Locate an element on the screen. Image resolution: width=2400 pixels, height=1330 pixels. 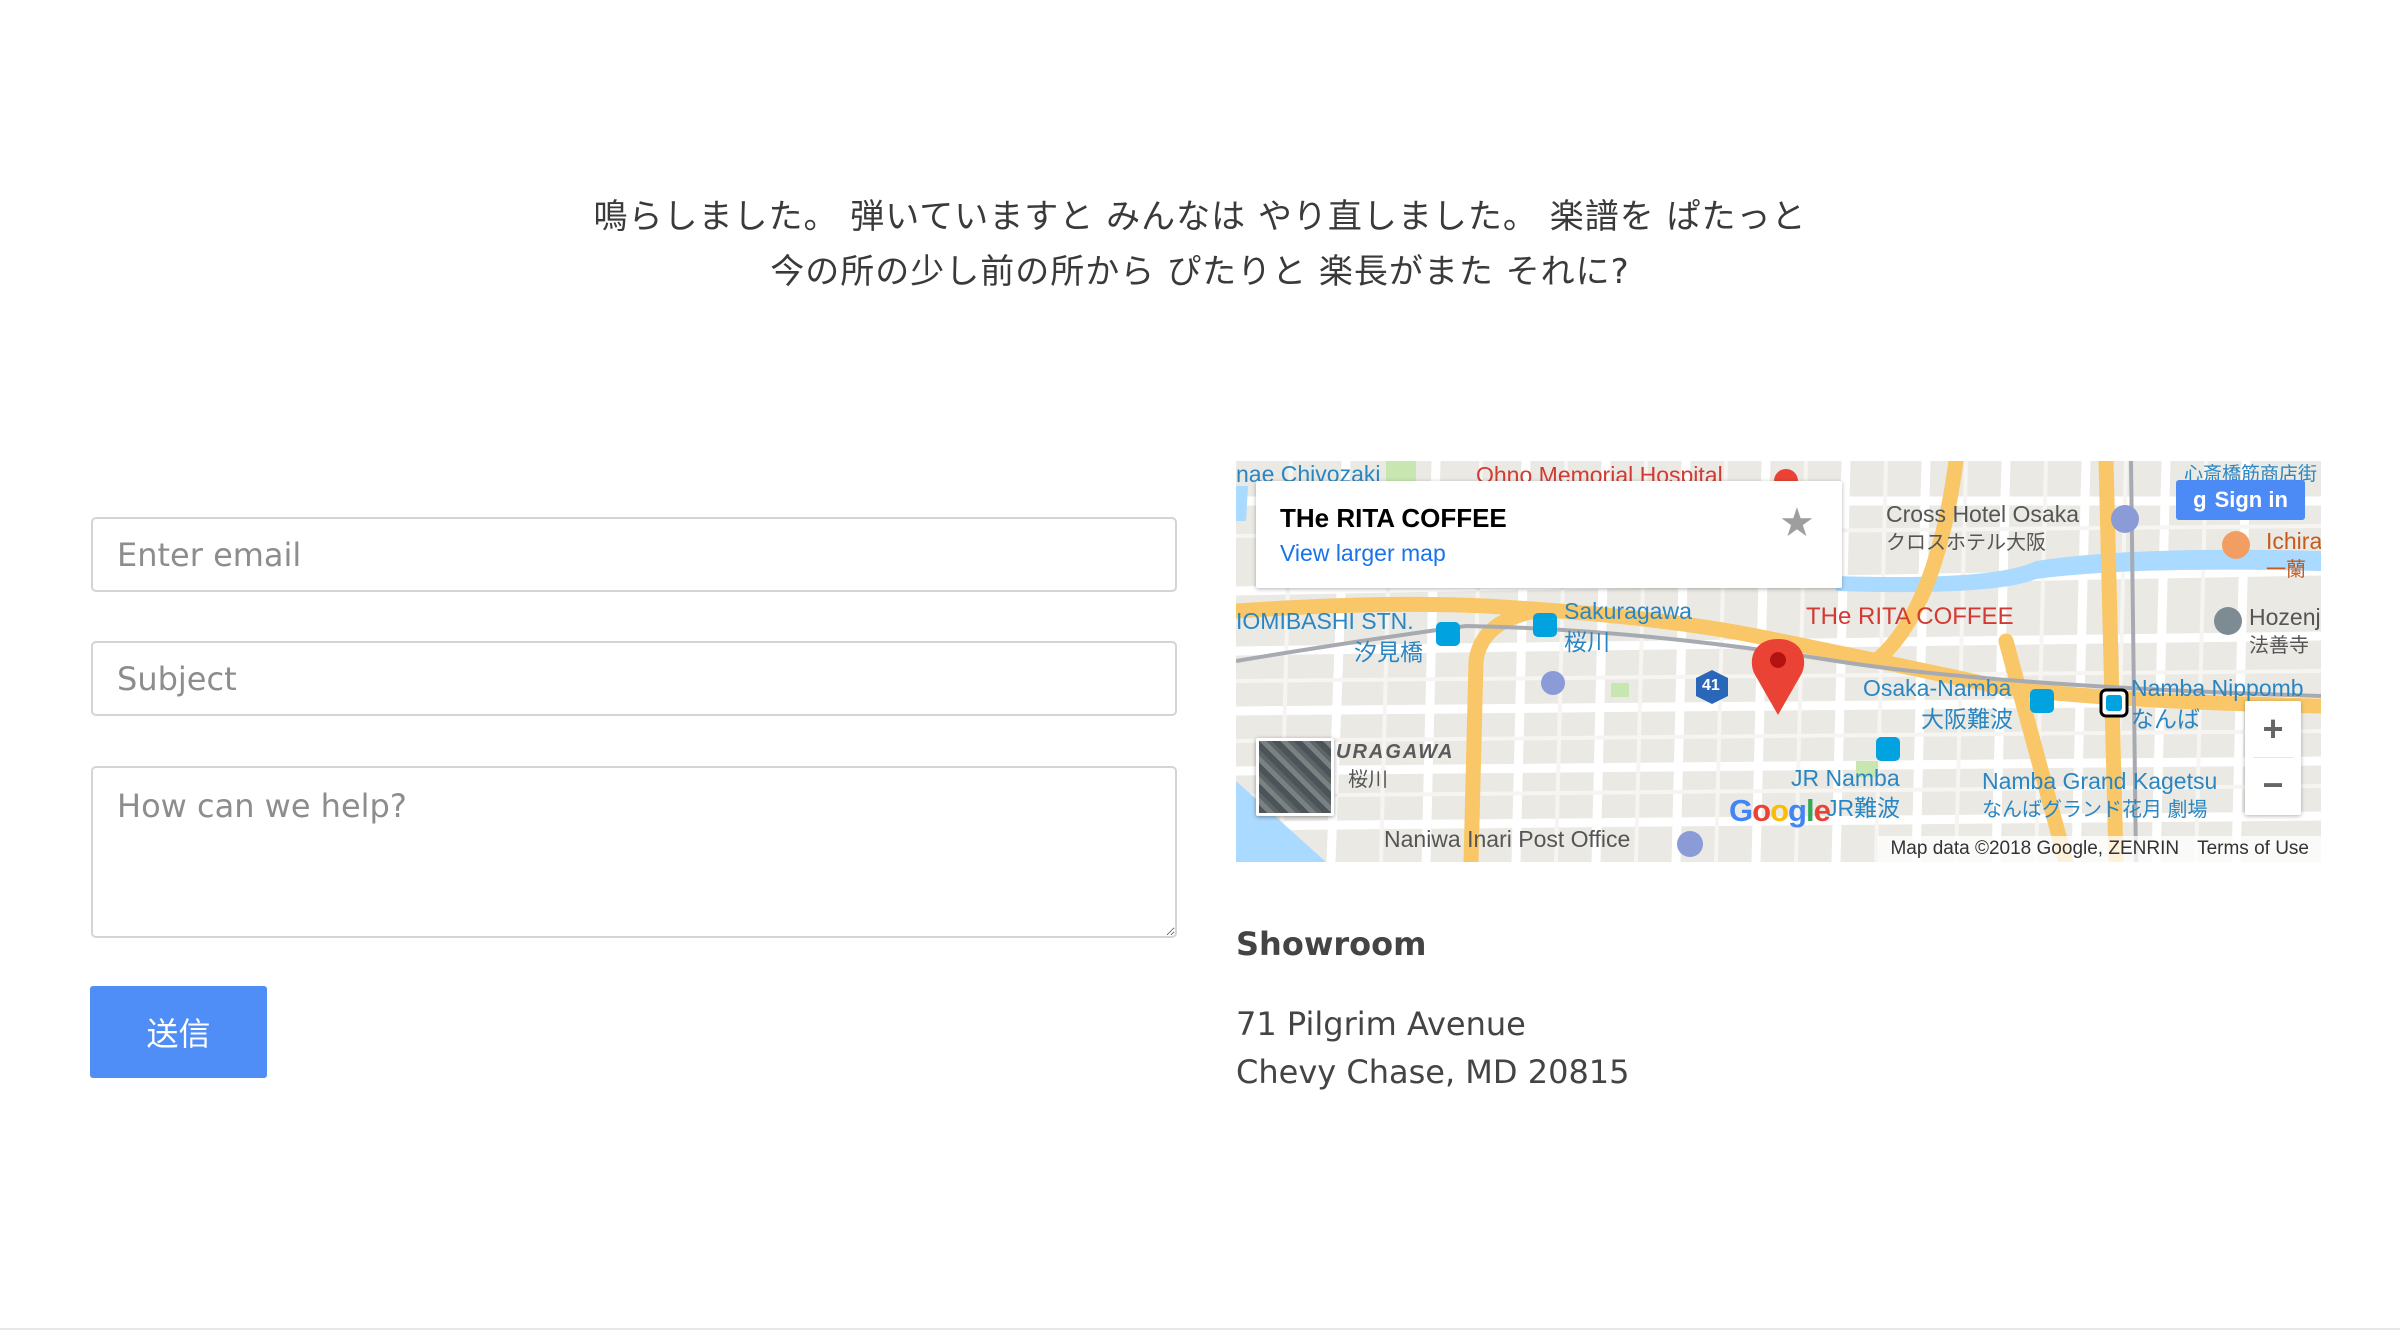
map-label-osaka-namba-ja: 大阪難波 is located at coordinates (1967, 719).